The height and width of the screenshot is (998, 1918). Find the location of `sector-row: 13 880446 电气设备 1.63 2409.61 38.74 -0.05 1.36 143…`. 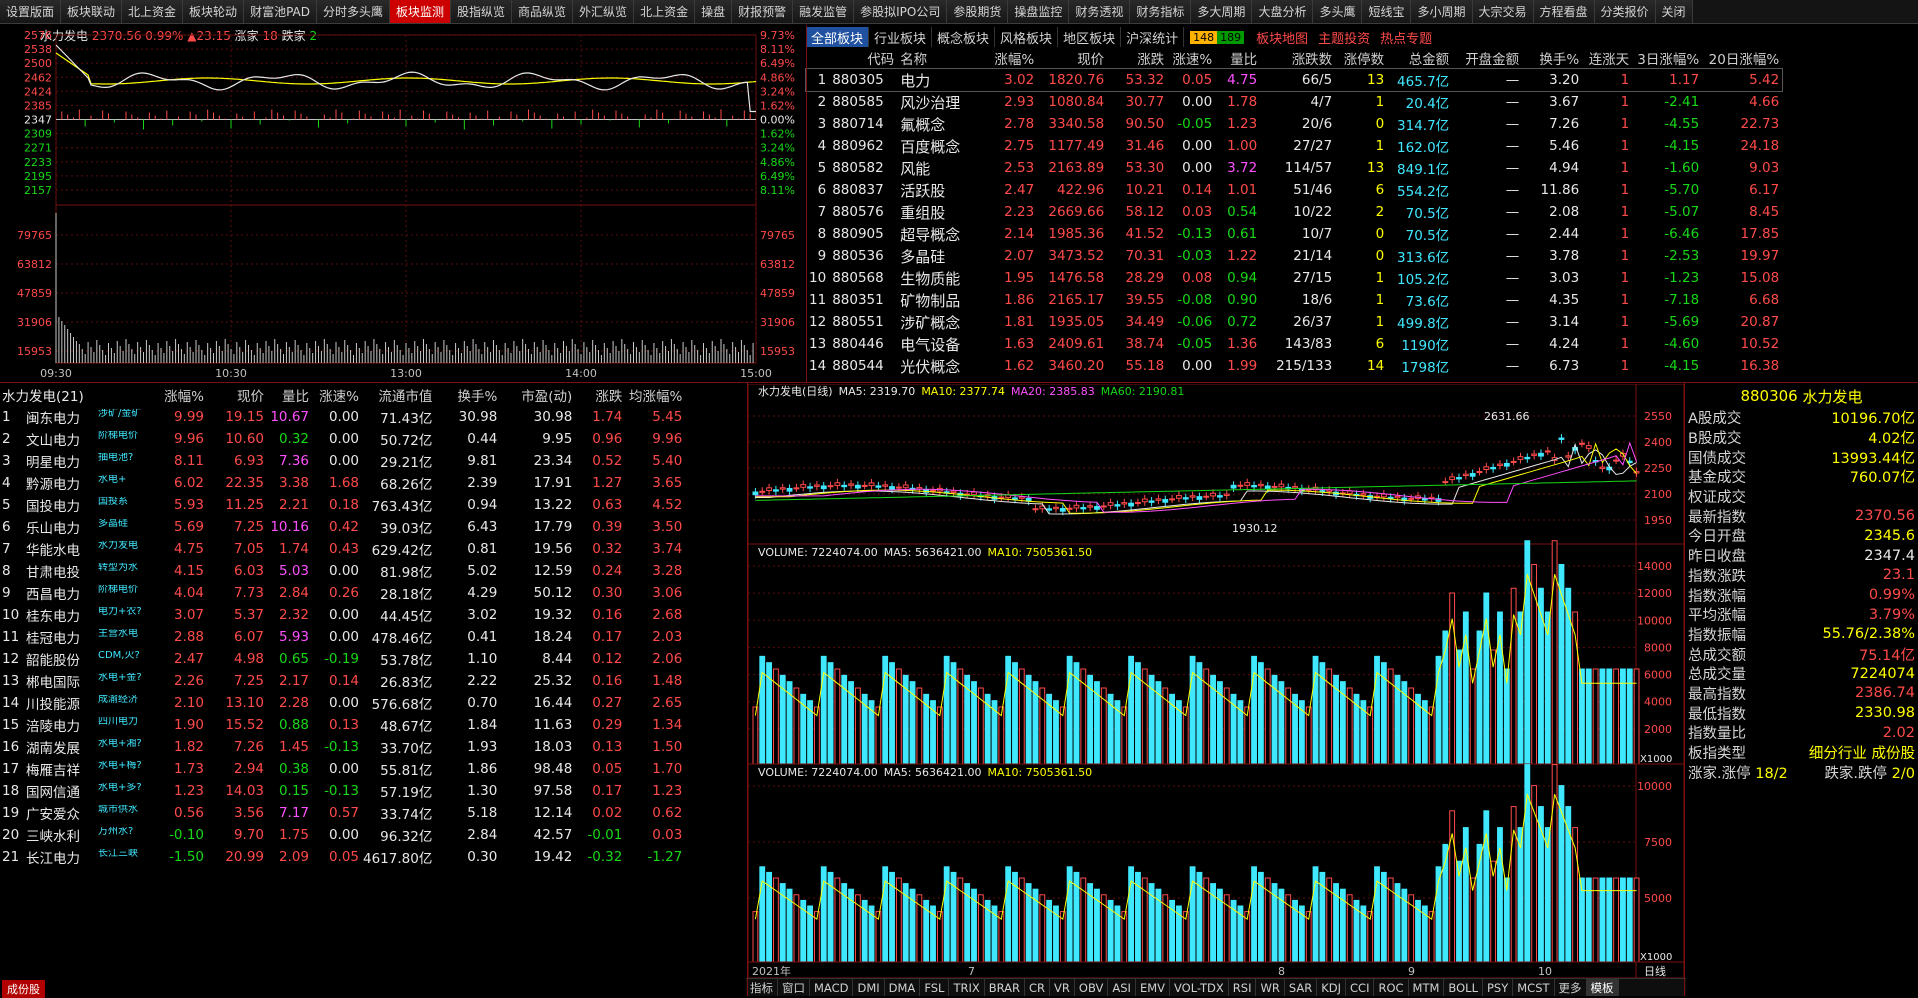

sector-row: 13 880446 电气设备 1.63 2409.61 38.74 -0.05 1.36 143… is located at coordinates (1294, 344).